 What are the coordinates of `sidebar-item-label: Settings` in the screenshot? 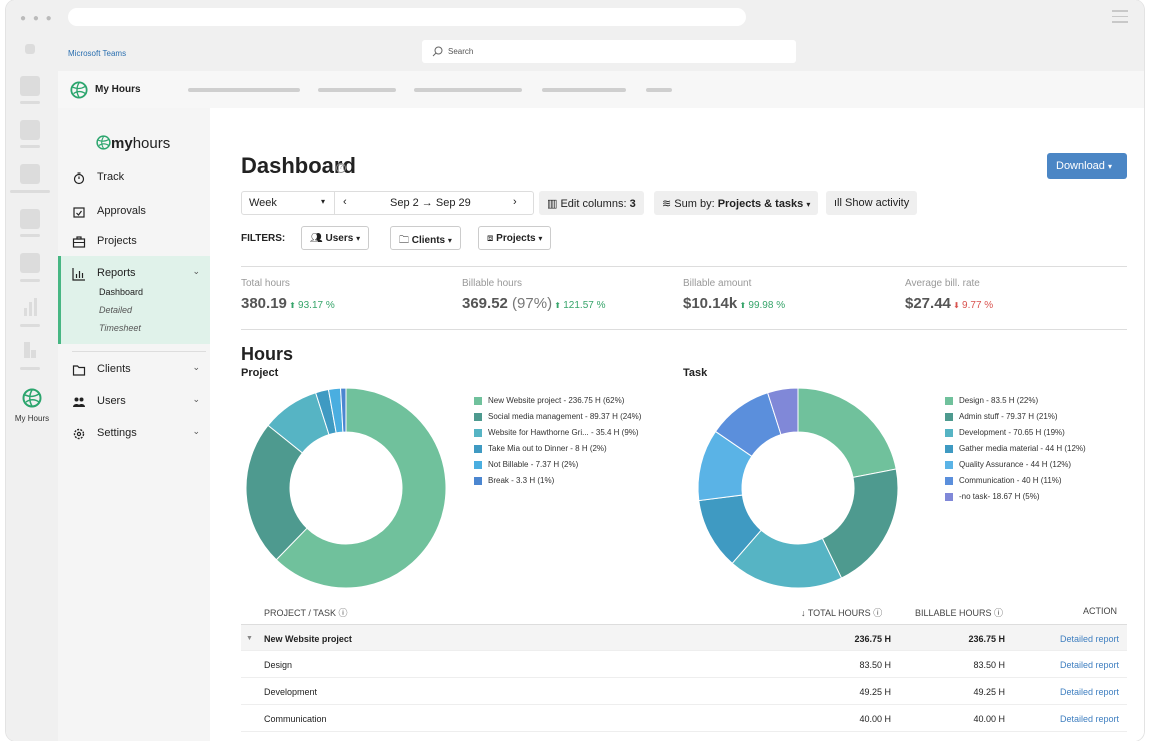 It's located at (117, 433).